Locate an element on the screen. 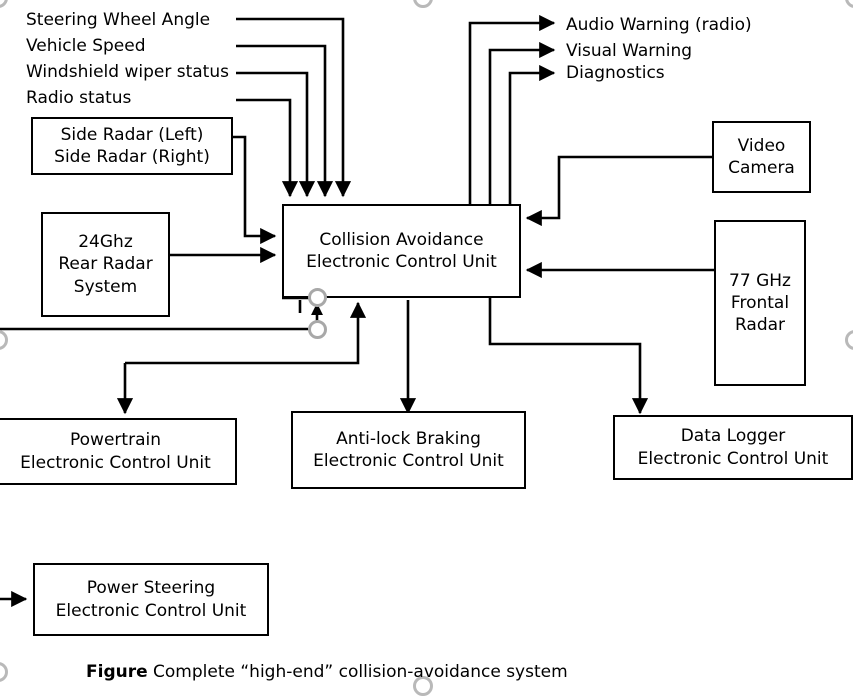 Image resolution: width=853 pixels, height=696 pixels. wire-visual-warning is located at coordinates (522, 123).